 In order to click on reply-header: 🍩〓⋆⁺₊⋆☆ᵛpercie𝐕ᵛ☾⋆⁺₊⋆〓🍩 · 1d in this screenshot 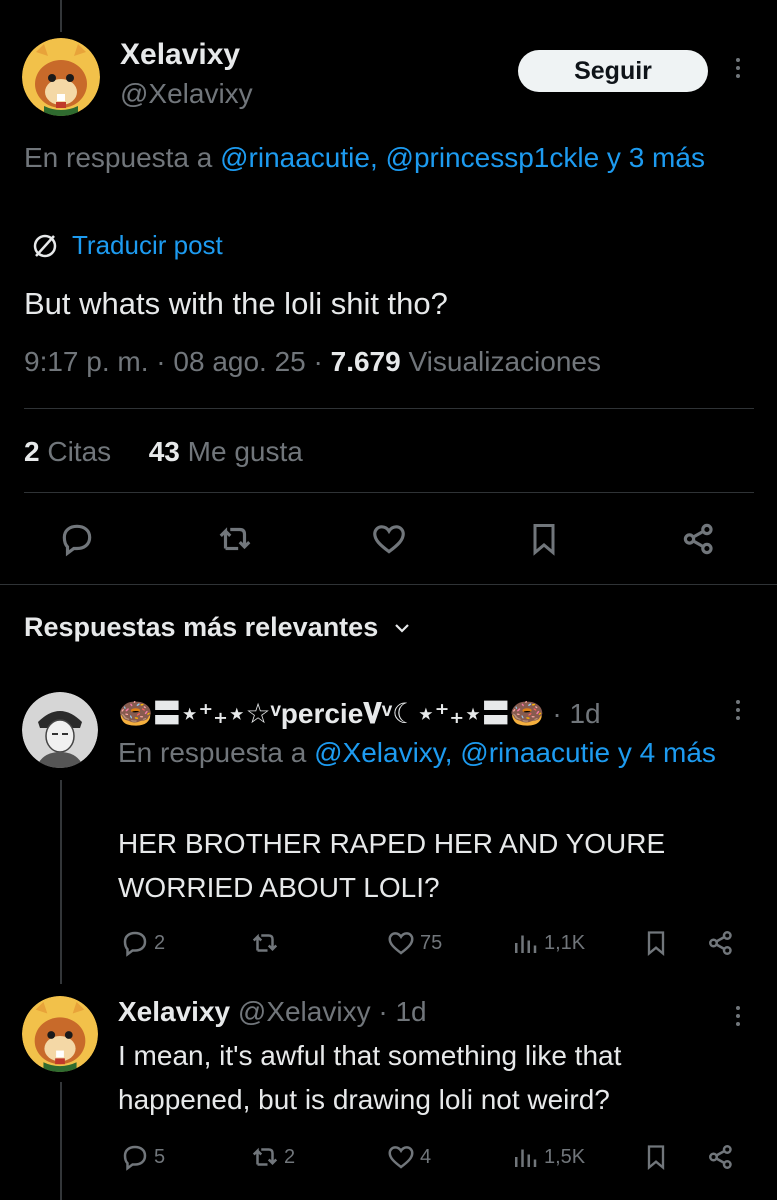, I will do `click(359, 712)`.